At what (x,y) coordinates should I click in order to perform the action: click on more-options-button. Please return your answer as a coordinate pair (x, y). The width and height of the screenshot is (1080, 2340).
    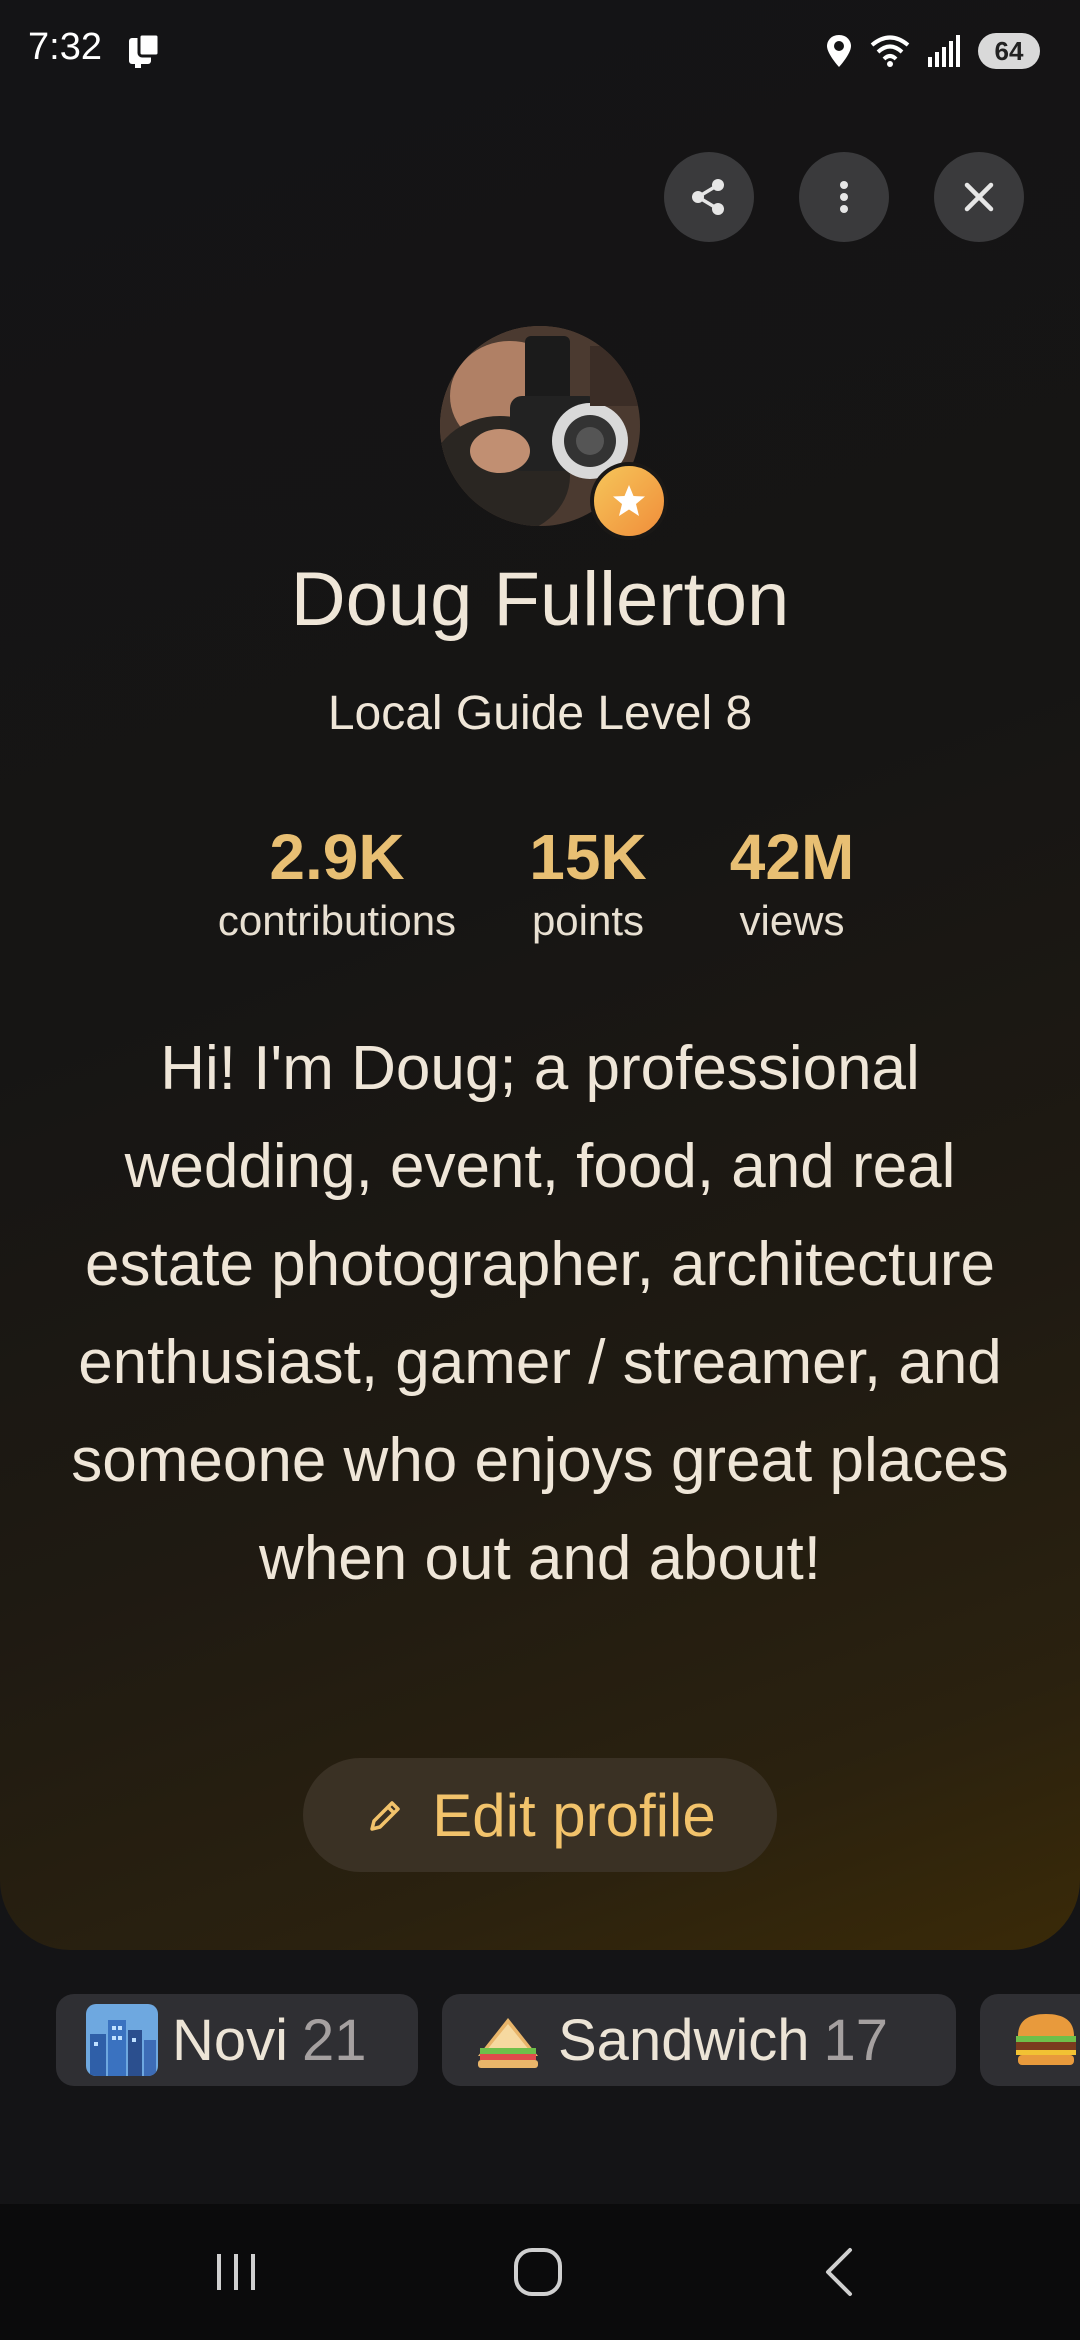
    Looking at the image, I should click on (844, 197).